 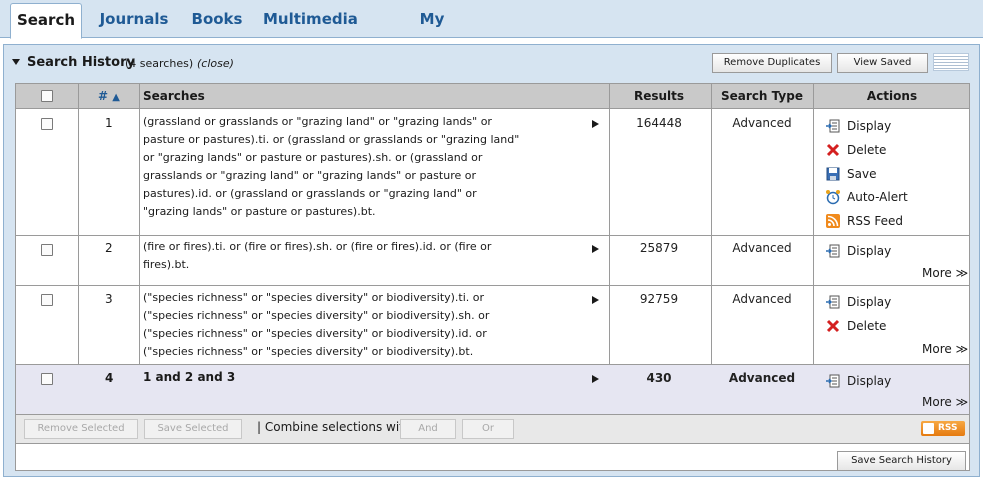 What do you see at coordinates (833, 173) in the screenshot?
I see `save-icon` at bounding box center [833, 173].